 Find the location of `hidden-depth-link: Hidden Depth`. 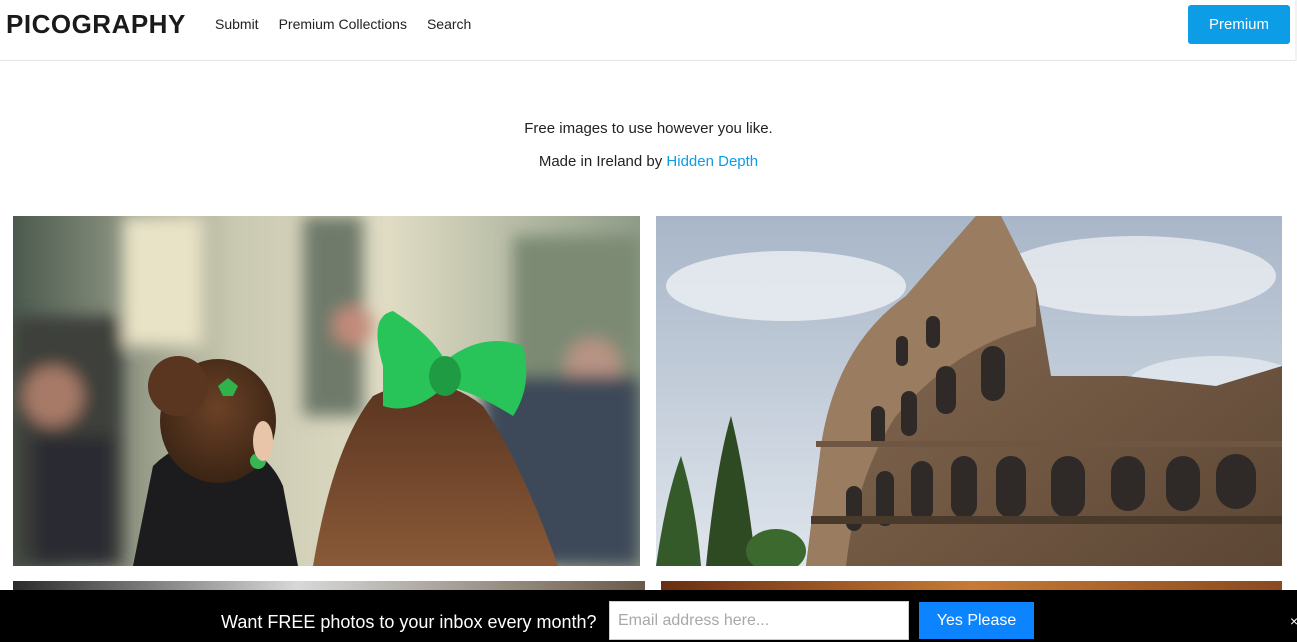

hidden-depth-link: Hidden Depth is located at coordinates (712, 161).